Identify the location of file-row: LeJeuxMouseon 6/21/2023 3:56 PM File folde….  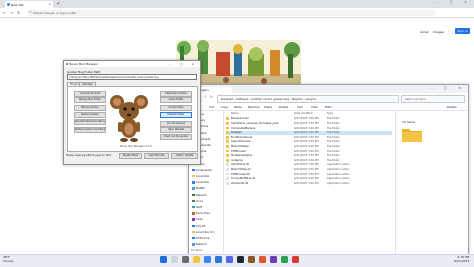
(309, 142).